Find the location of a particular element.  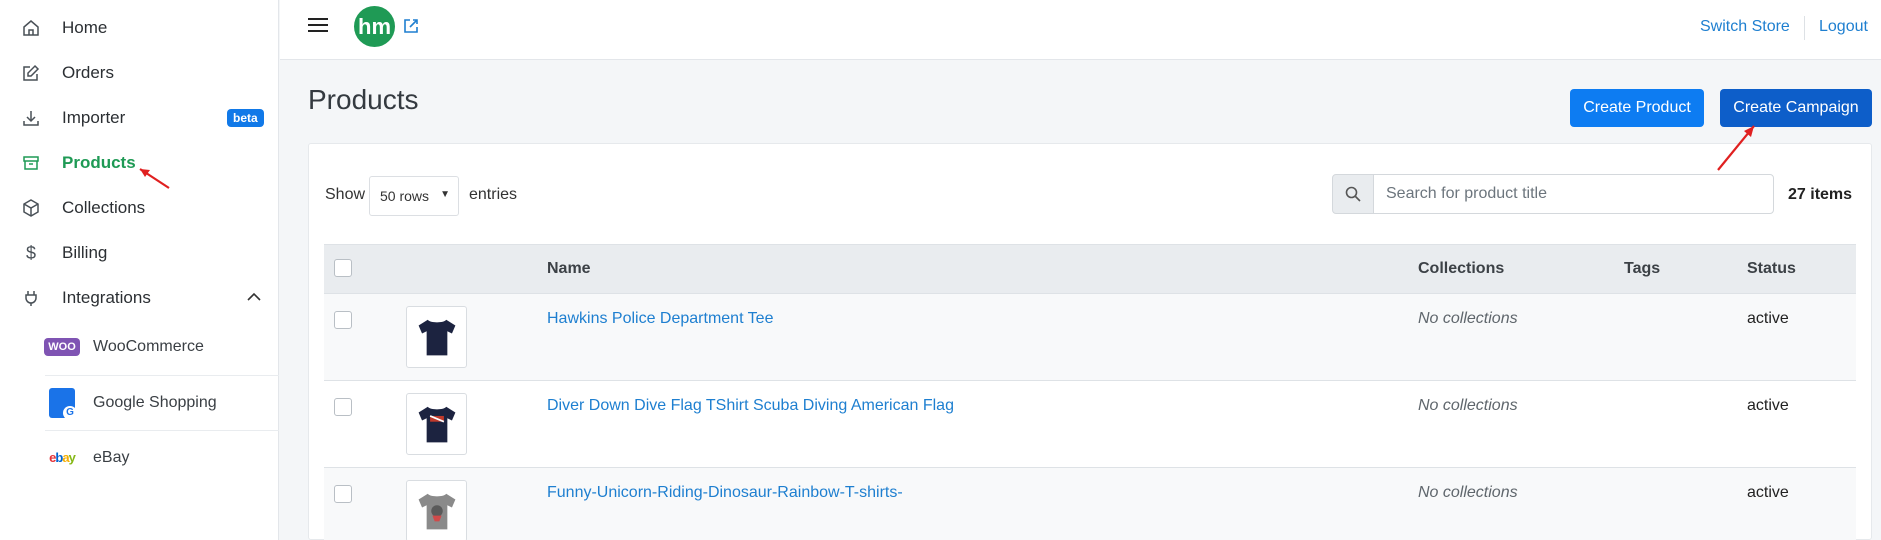

menu-icon is located at coordinates (318, 26).